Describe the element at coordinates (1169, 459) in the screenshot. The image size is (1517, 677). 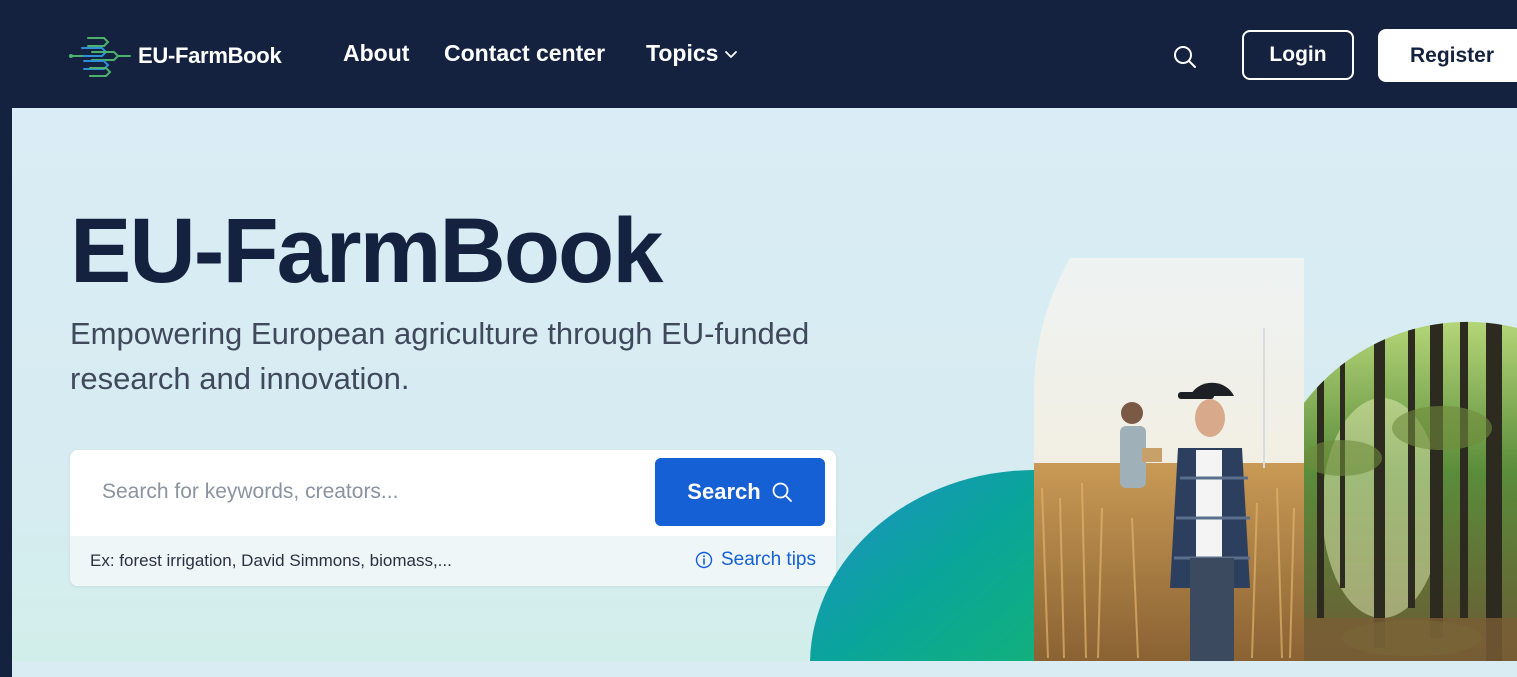
I see `farmer-photo` at that location.